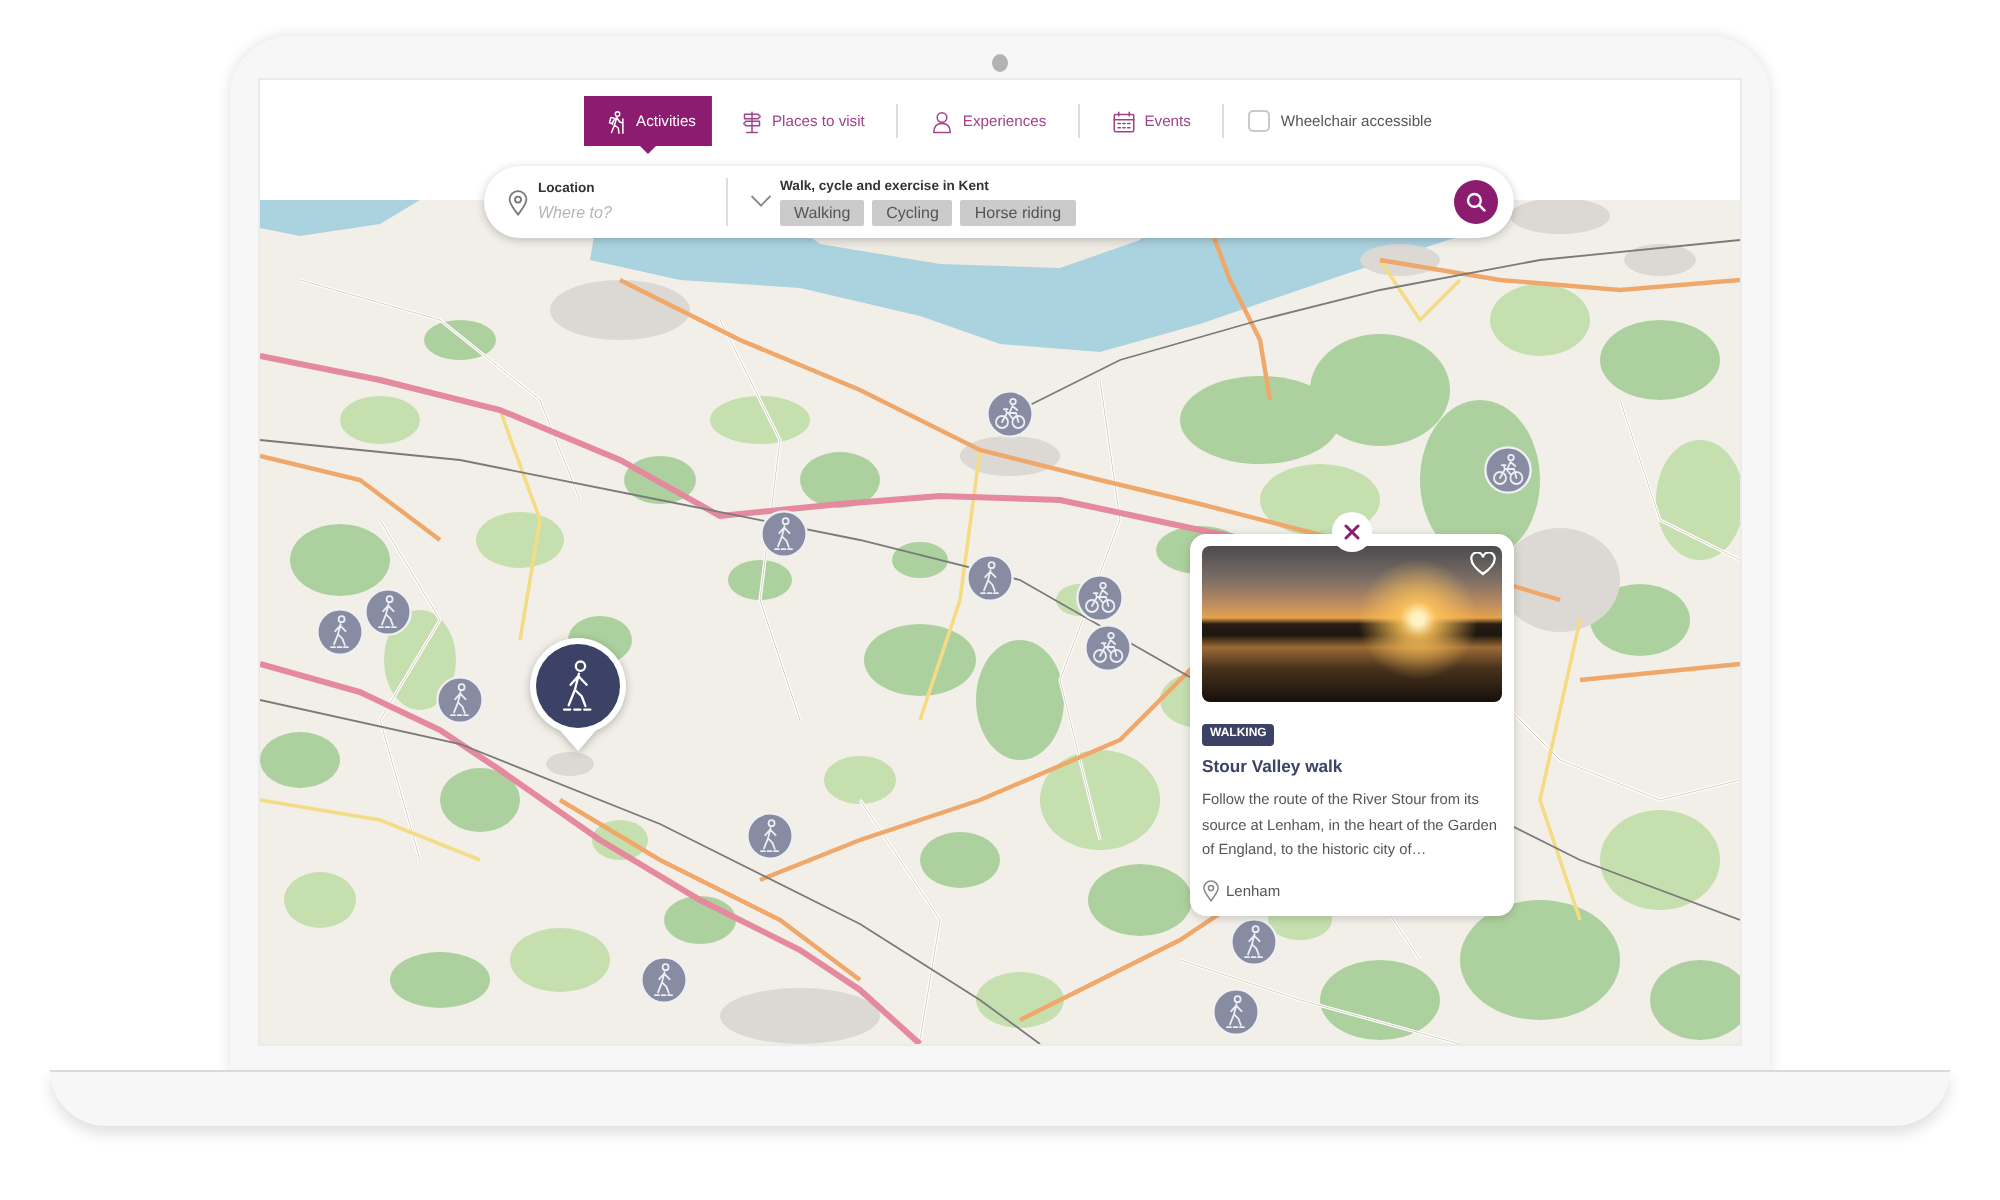 The image size is (2000, 1200). Describe the element at coordinates (942, 121) in the screenshot. I see `person-icon` at that location.